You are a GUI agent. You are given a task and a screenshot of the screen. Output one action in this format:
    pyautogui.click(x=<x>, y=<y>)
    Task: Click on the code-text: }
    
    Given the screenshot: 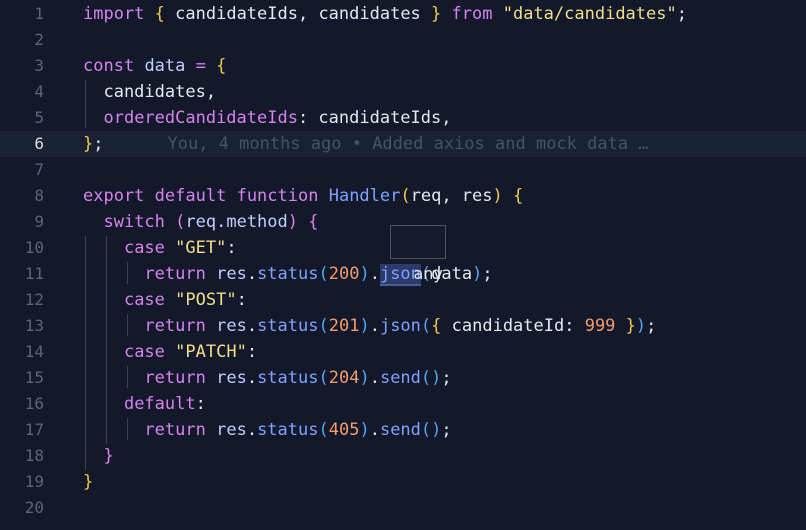 What is the action you would take?
    pyautogui.click(x=88, y=482)
    